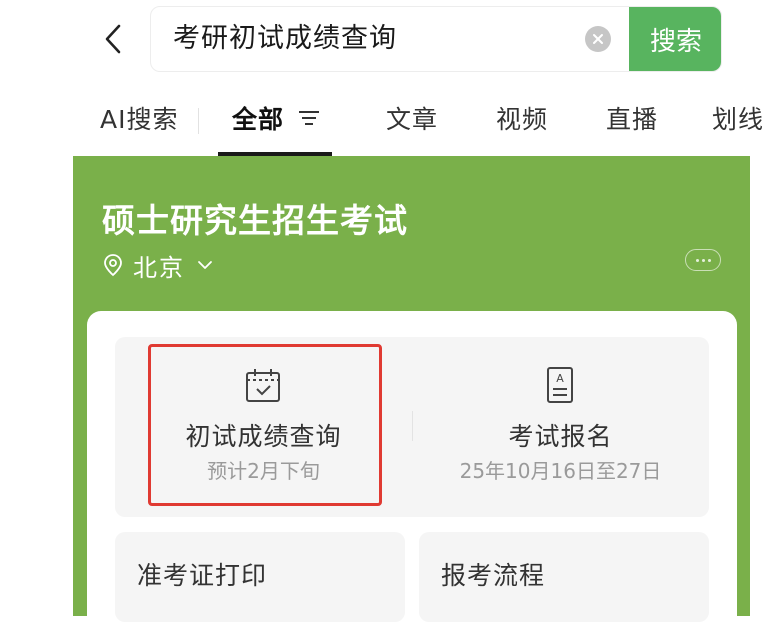  I want to click on tab-ai-search: AI搜索, so click(139, 118).